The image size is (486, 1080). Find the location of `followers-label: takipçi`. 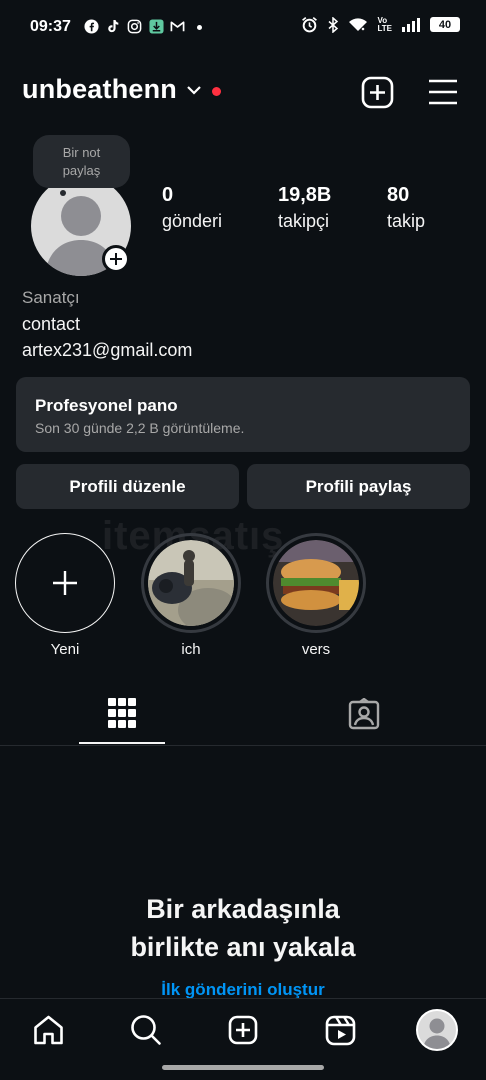

followers-label: takipçi is located at coordinates (304, 221).